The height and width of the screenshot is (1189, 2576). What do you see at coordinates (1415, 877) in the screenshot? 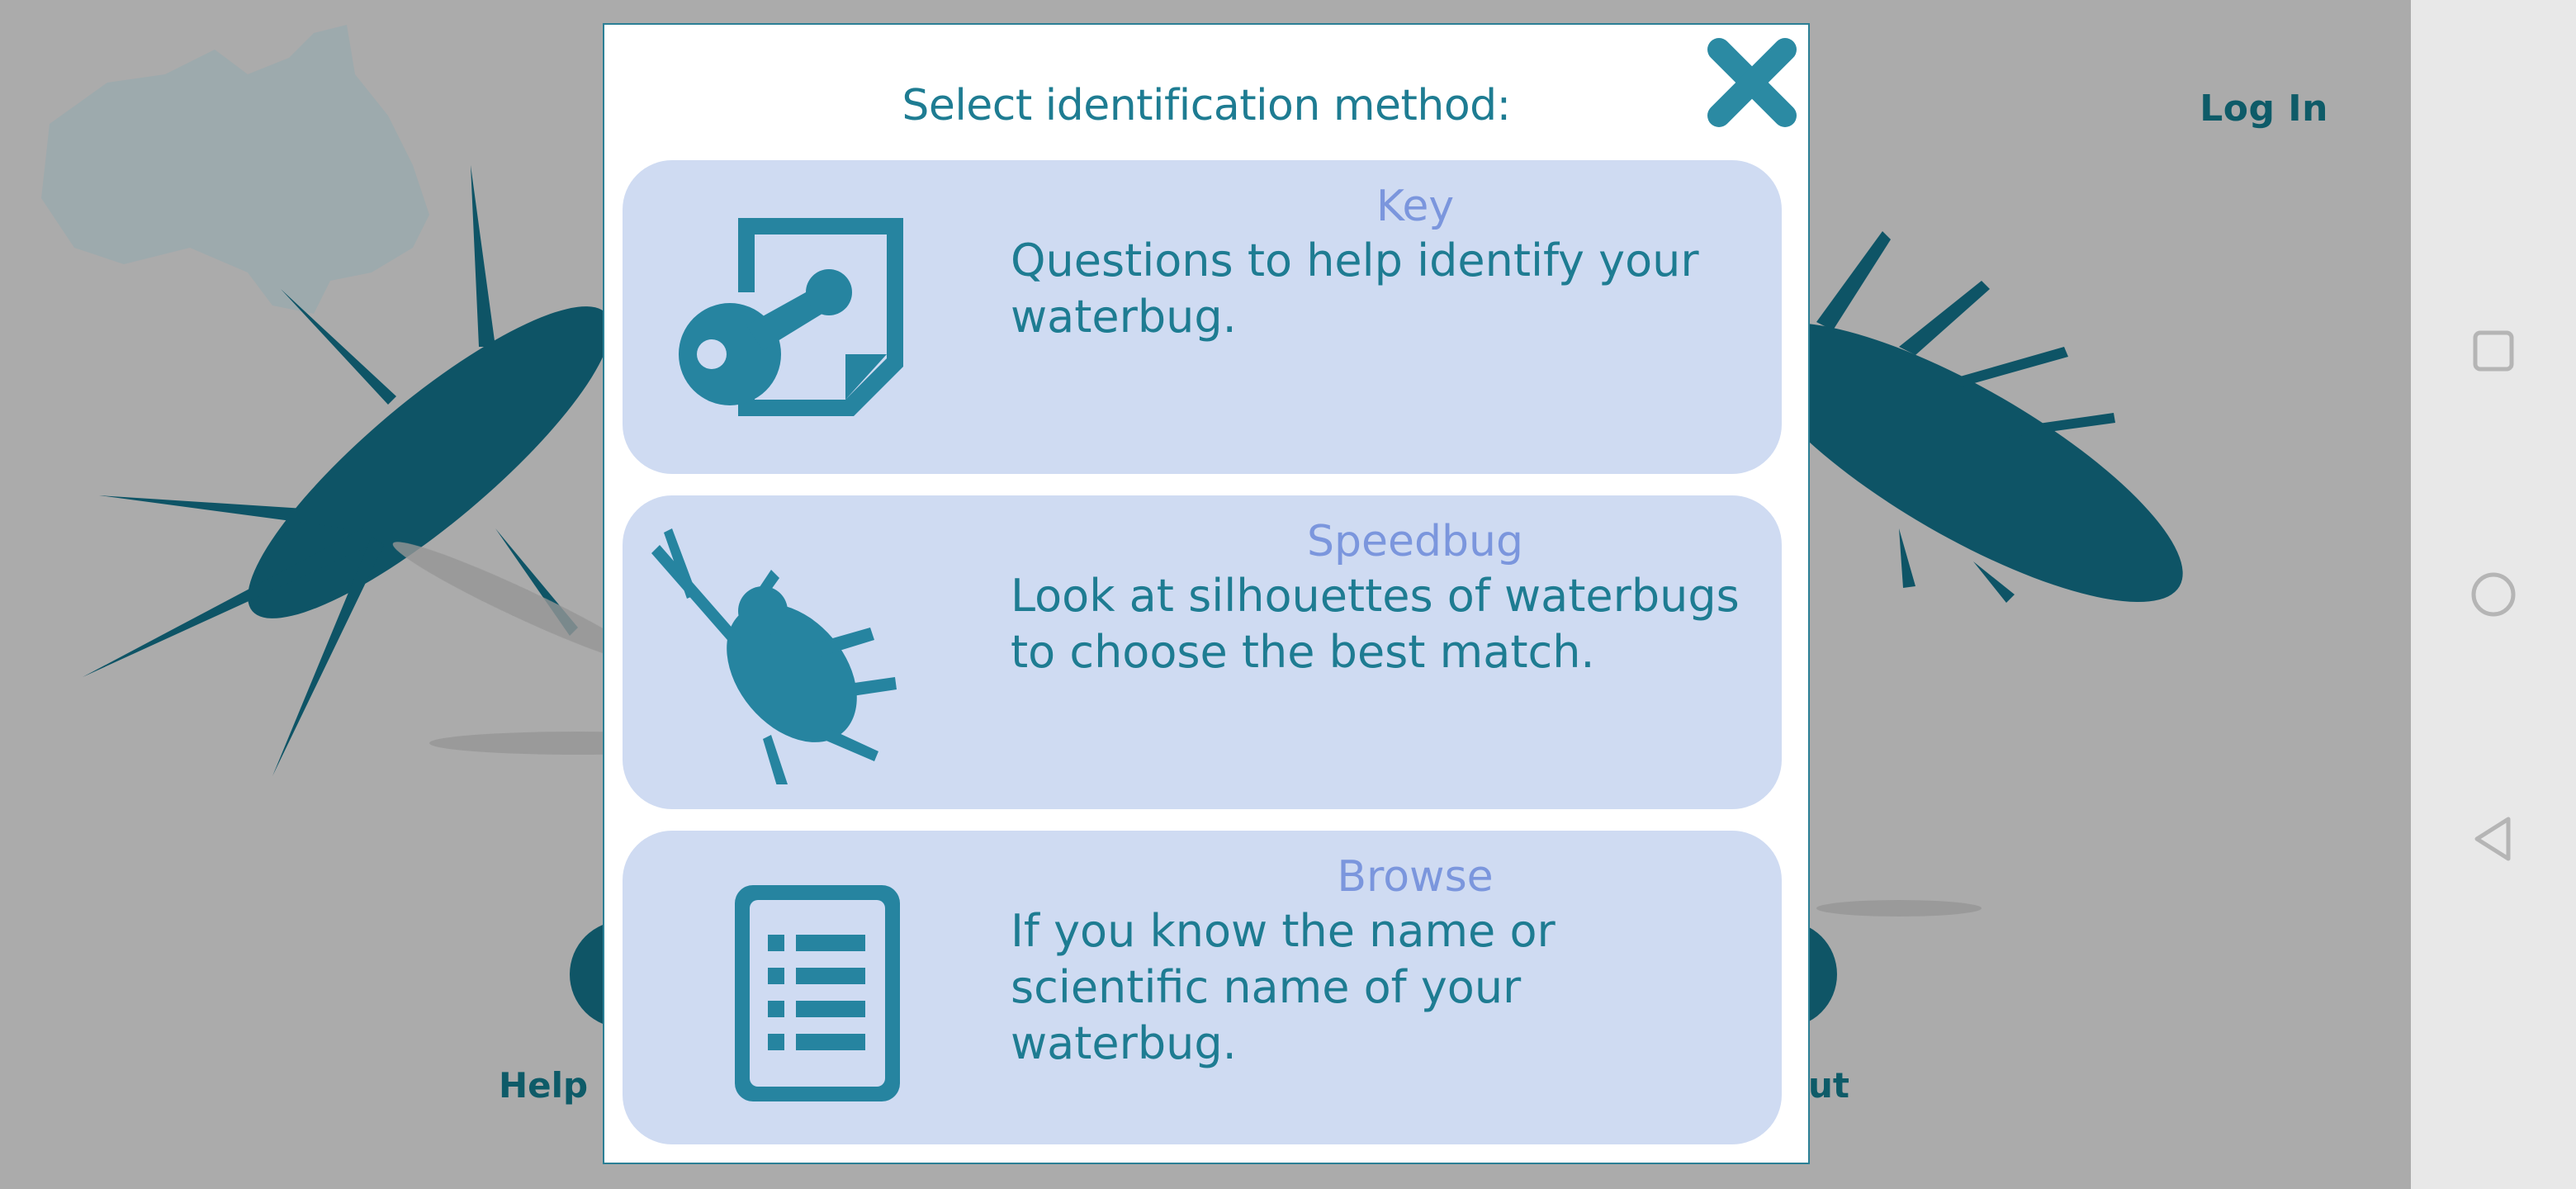
I see `option-browse-title: Browse` at bounding box center [1415, 877].